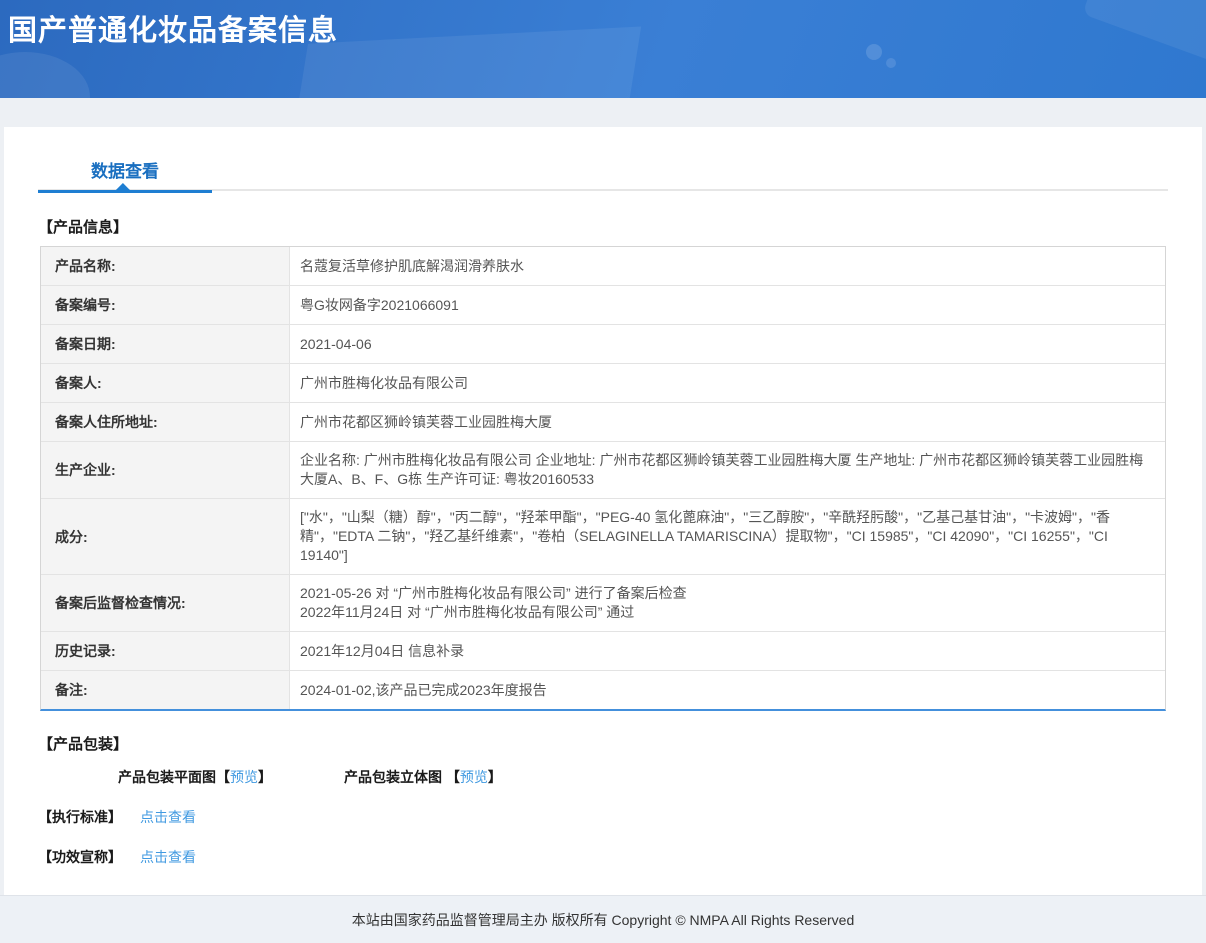 The image size is (1206, 943). I want to click on row-value: 广州市胜梅化妆品有限公司, so click(384, 382).